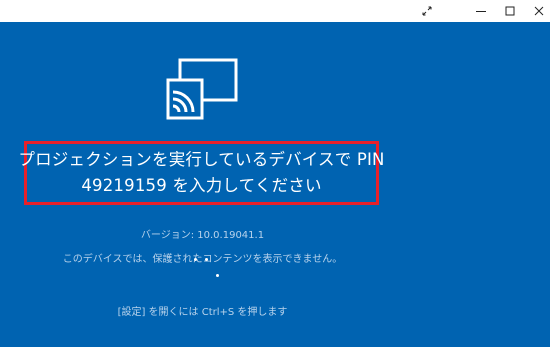  What do you see at coordinates (201, 185) in the screenshot?
I see `pin-prompt-line-2: 49219159 を入力してください` at bounding box center [201, 185].